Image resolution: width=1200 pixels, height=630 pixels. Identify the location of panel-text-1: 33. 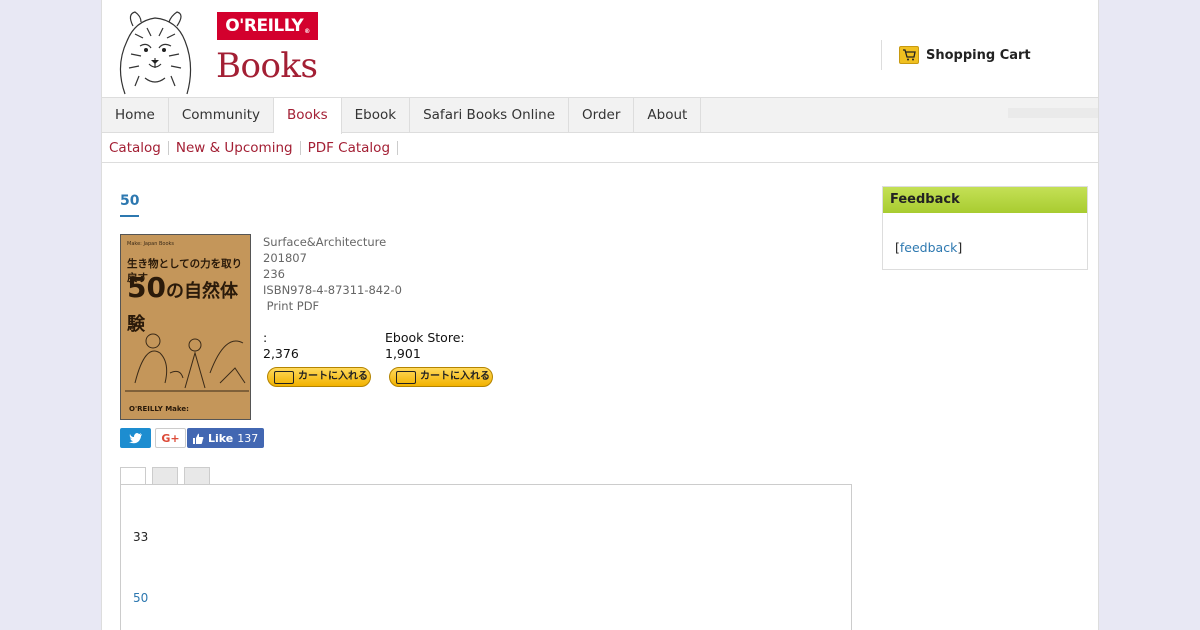
(141, 537).